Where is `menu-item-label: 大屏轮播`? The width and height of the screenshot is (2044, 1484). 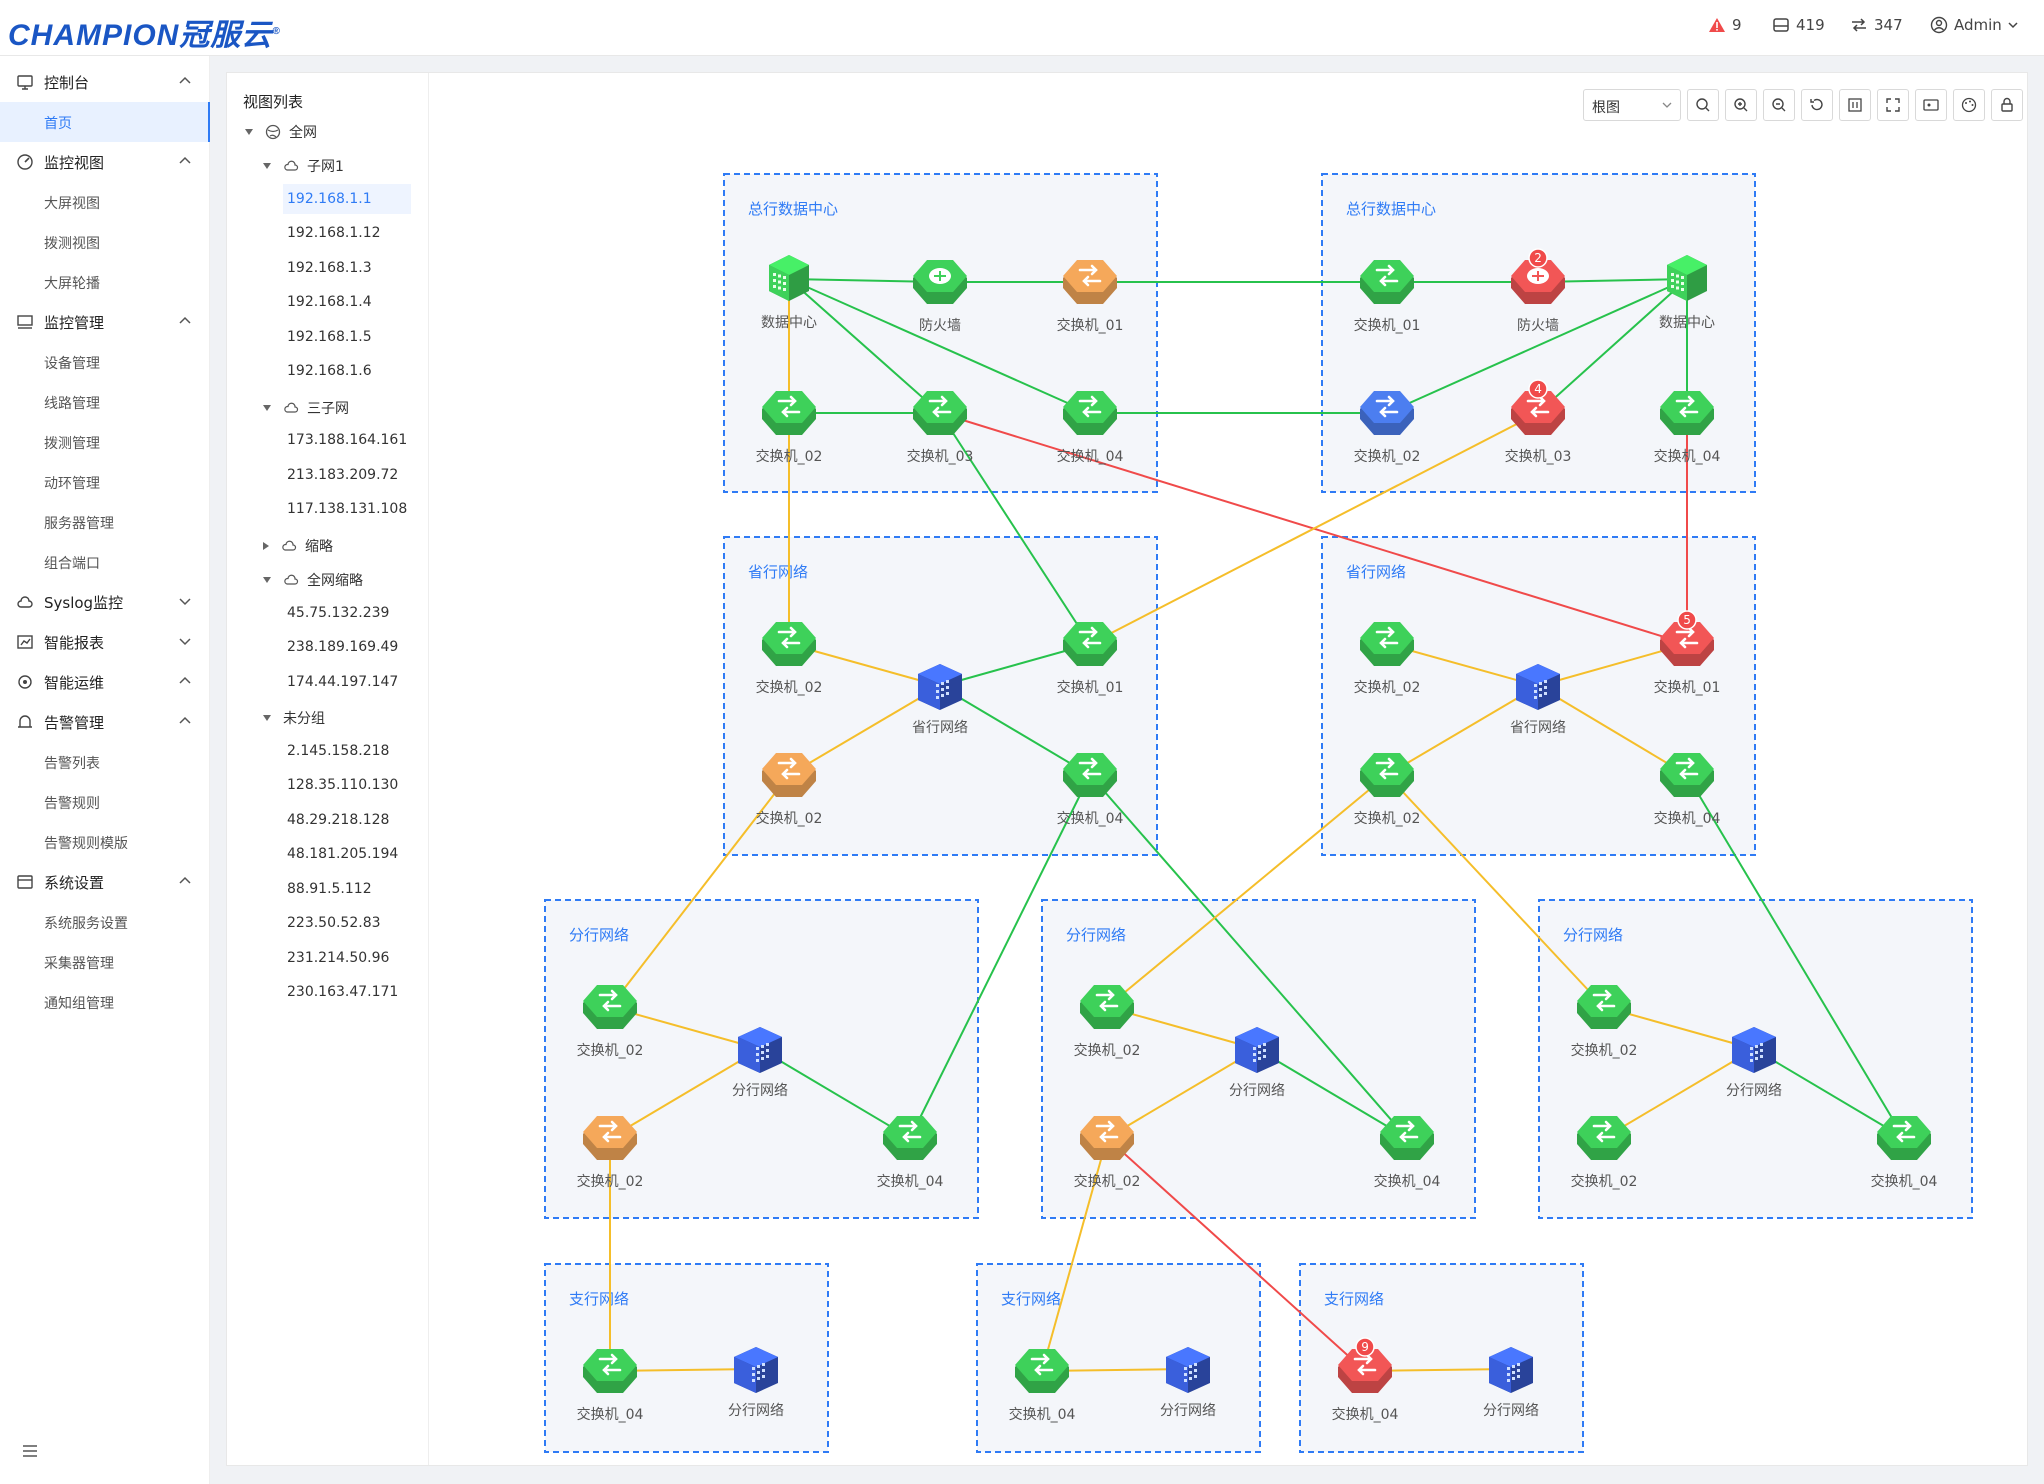 menu-item-label: 大屏轮播 is located at coordinates (72, 284).